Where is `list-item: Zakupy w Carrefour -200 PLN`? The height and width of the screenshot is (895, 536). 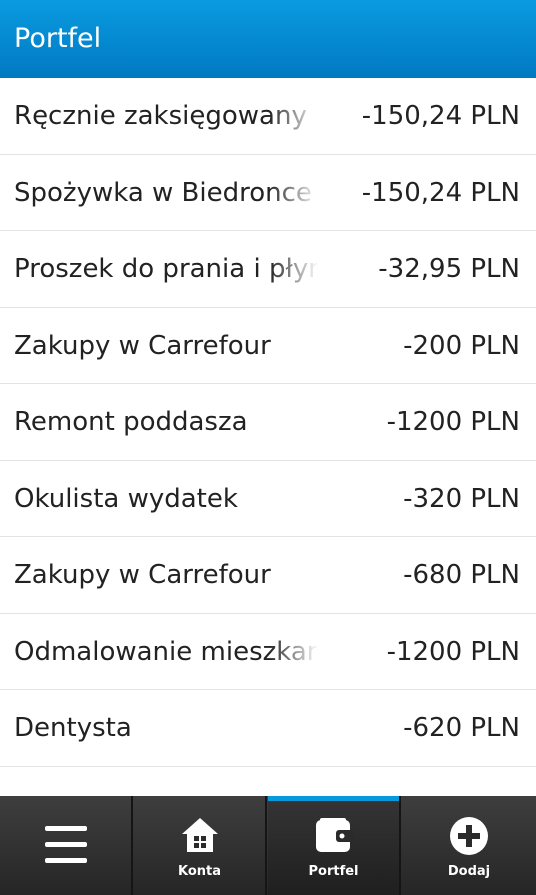 list-item: Zakupy w Carrefour -200 PLN is located at coordinates (268, 345).